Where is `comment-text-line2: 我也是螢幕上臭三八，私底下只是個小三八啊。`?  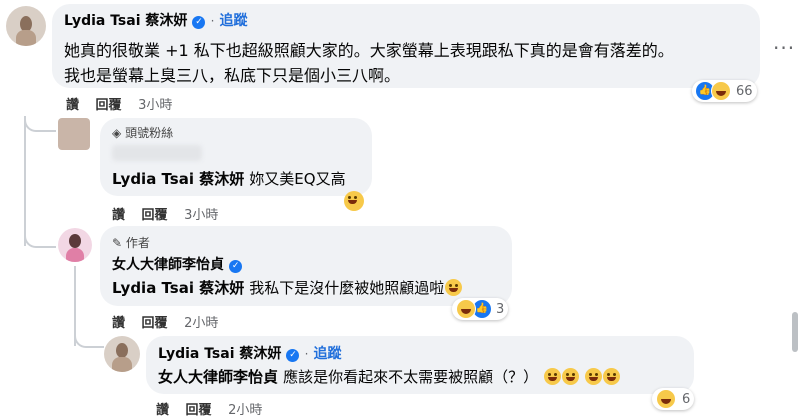 comment-text-line2: 我也是螢幕上臭三八，私底下只是個小三八啊。 is located at coordinates (232, 75).